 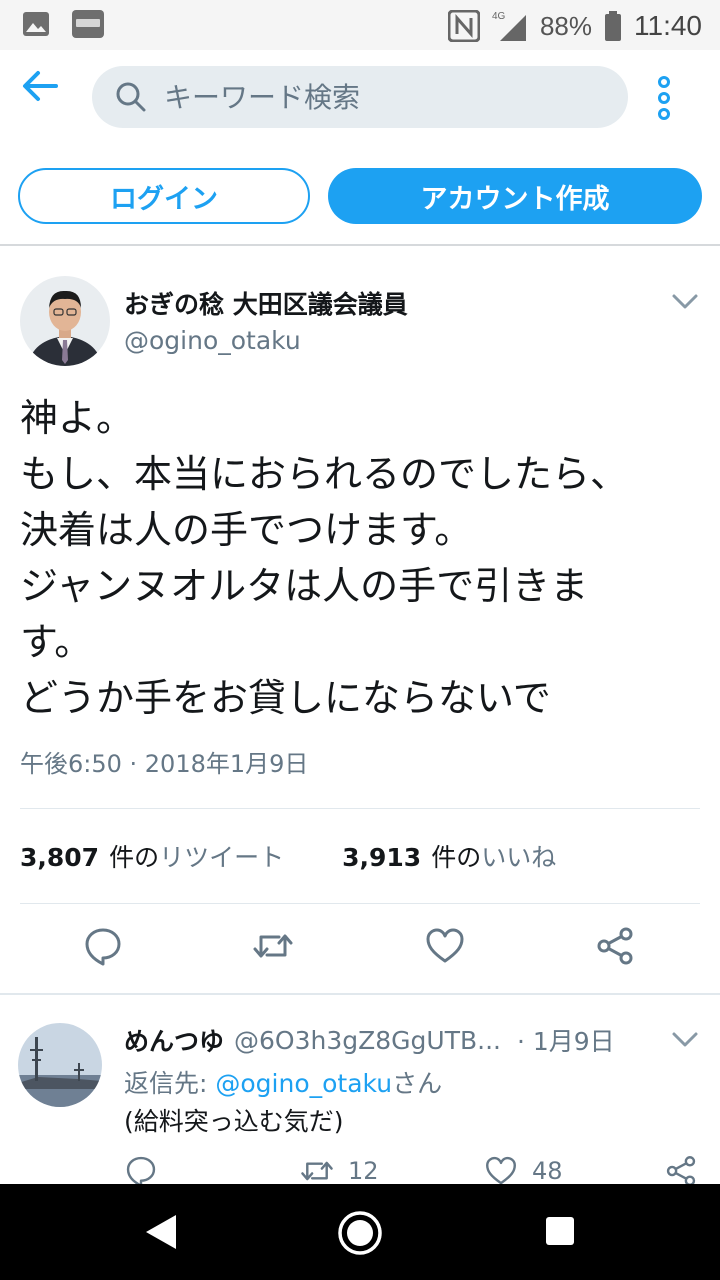 I want to click on reply-header: めんつゆ @6O3h3gZ8GgUTB... · 1月9日, so click(x=394, y=1040).